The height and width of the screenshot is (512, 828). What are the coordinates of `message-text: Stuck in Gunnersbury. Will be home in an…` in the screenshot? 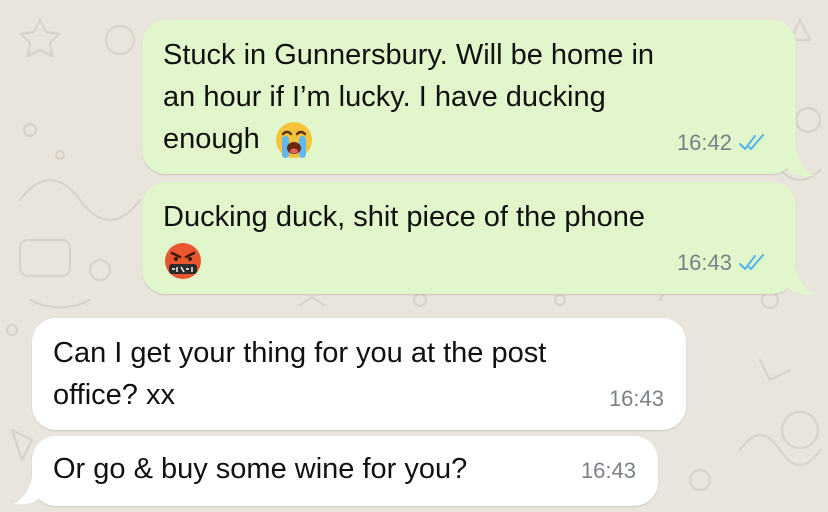 It's located at (408, 97).